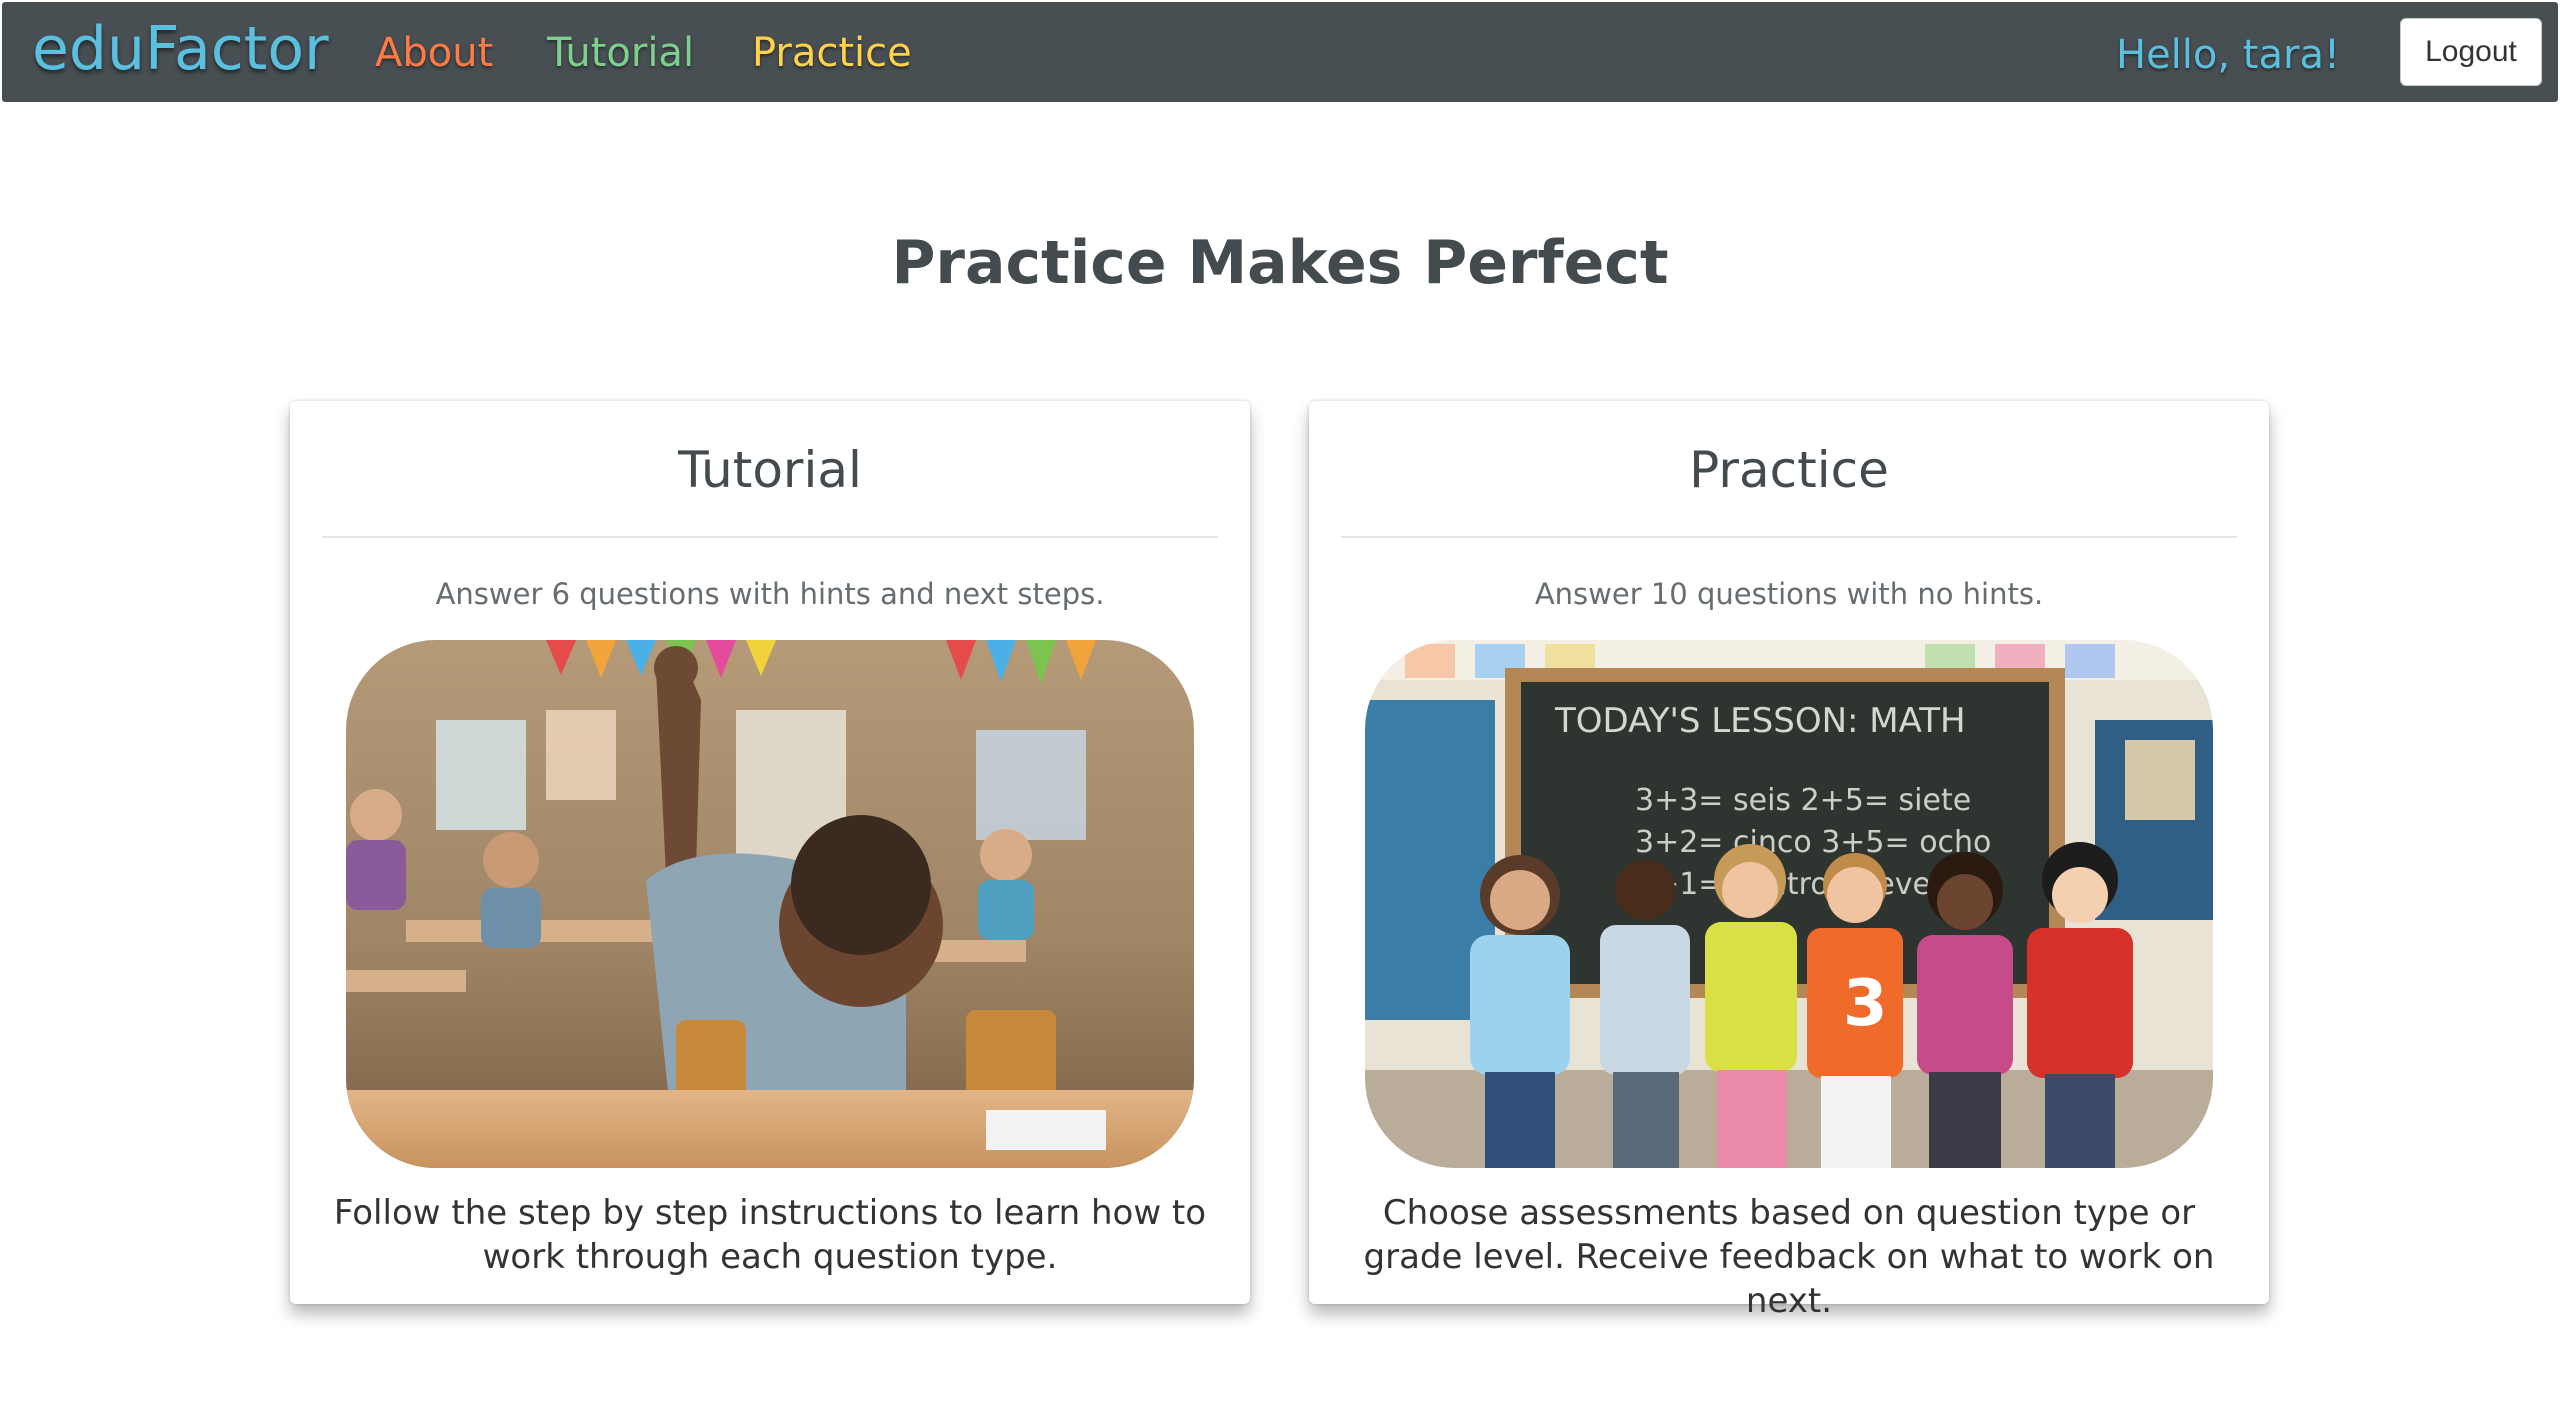  What do you see at coordinates (434, 53) in the screenshot?
I see `nav-link-about: About` at bounding box center [434, 53].